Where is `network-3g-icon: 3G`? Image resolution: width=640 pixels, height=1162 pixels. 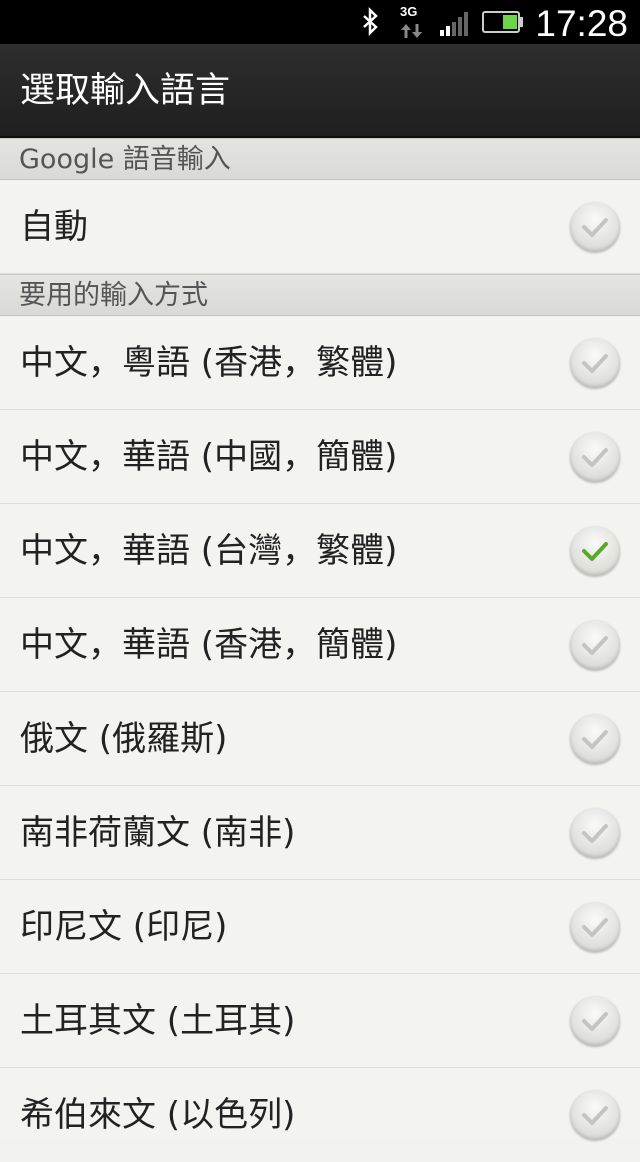 network-3g-icon: 3G is located at coordinates (413, 22).